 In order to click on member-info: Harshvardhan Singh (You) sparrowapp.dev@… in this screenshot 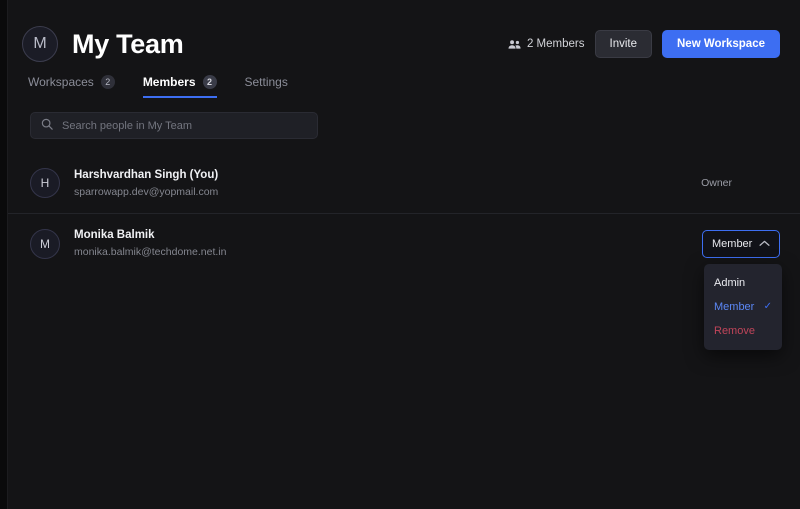, I will do `click(146, 183)`.